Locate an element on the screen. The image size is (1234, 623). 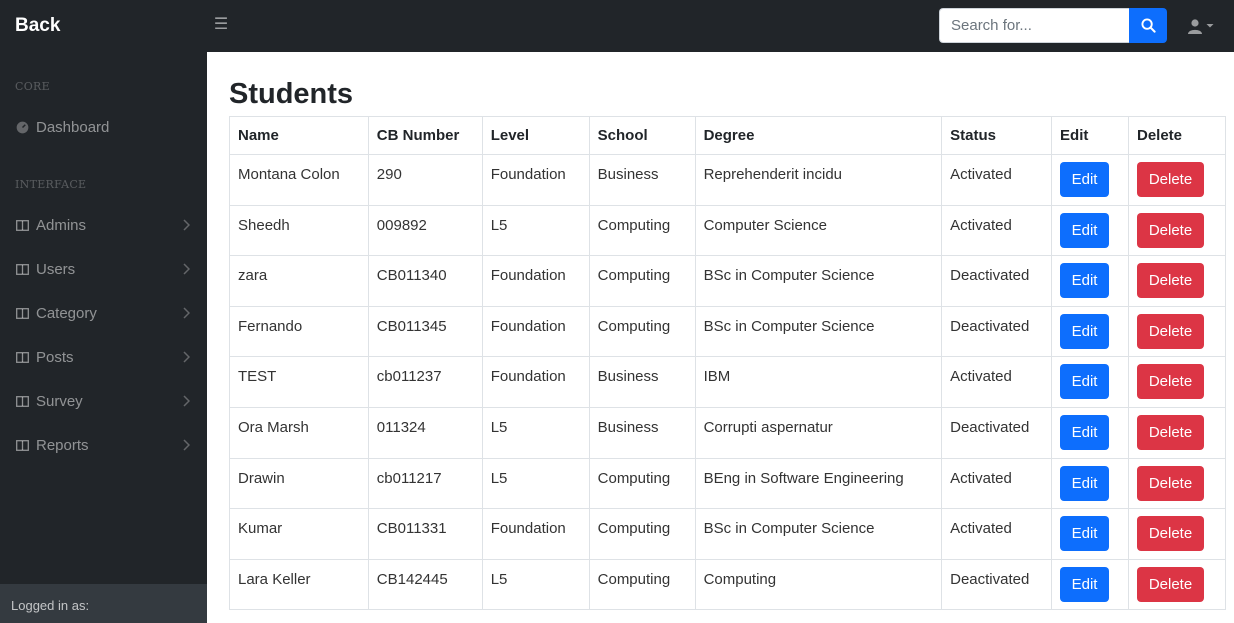
sidebar-item-dashboard: Dashboard is located at coordinates (104, 127).